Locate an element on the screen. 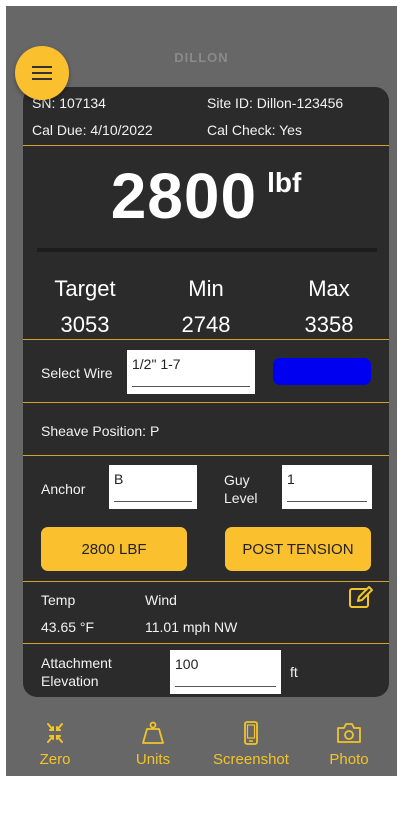  nav-zero: Zero is located at coordinates (55, 744).